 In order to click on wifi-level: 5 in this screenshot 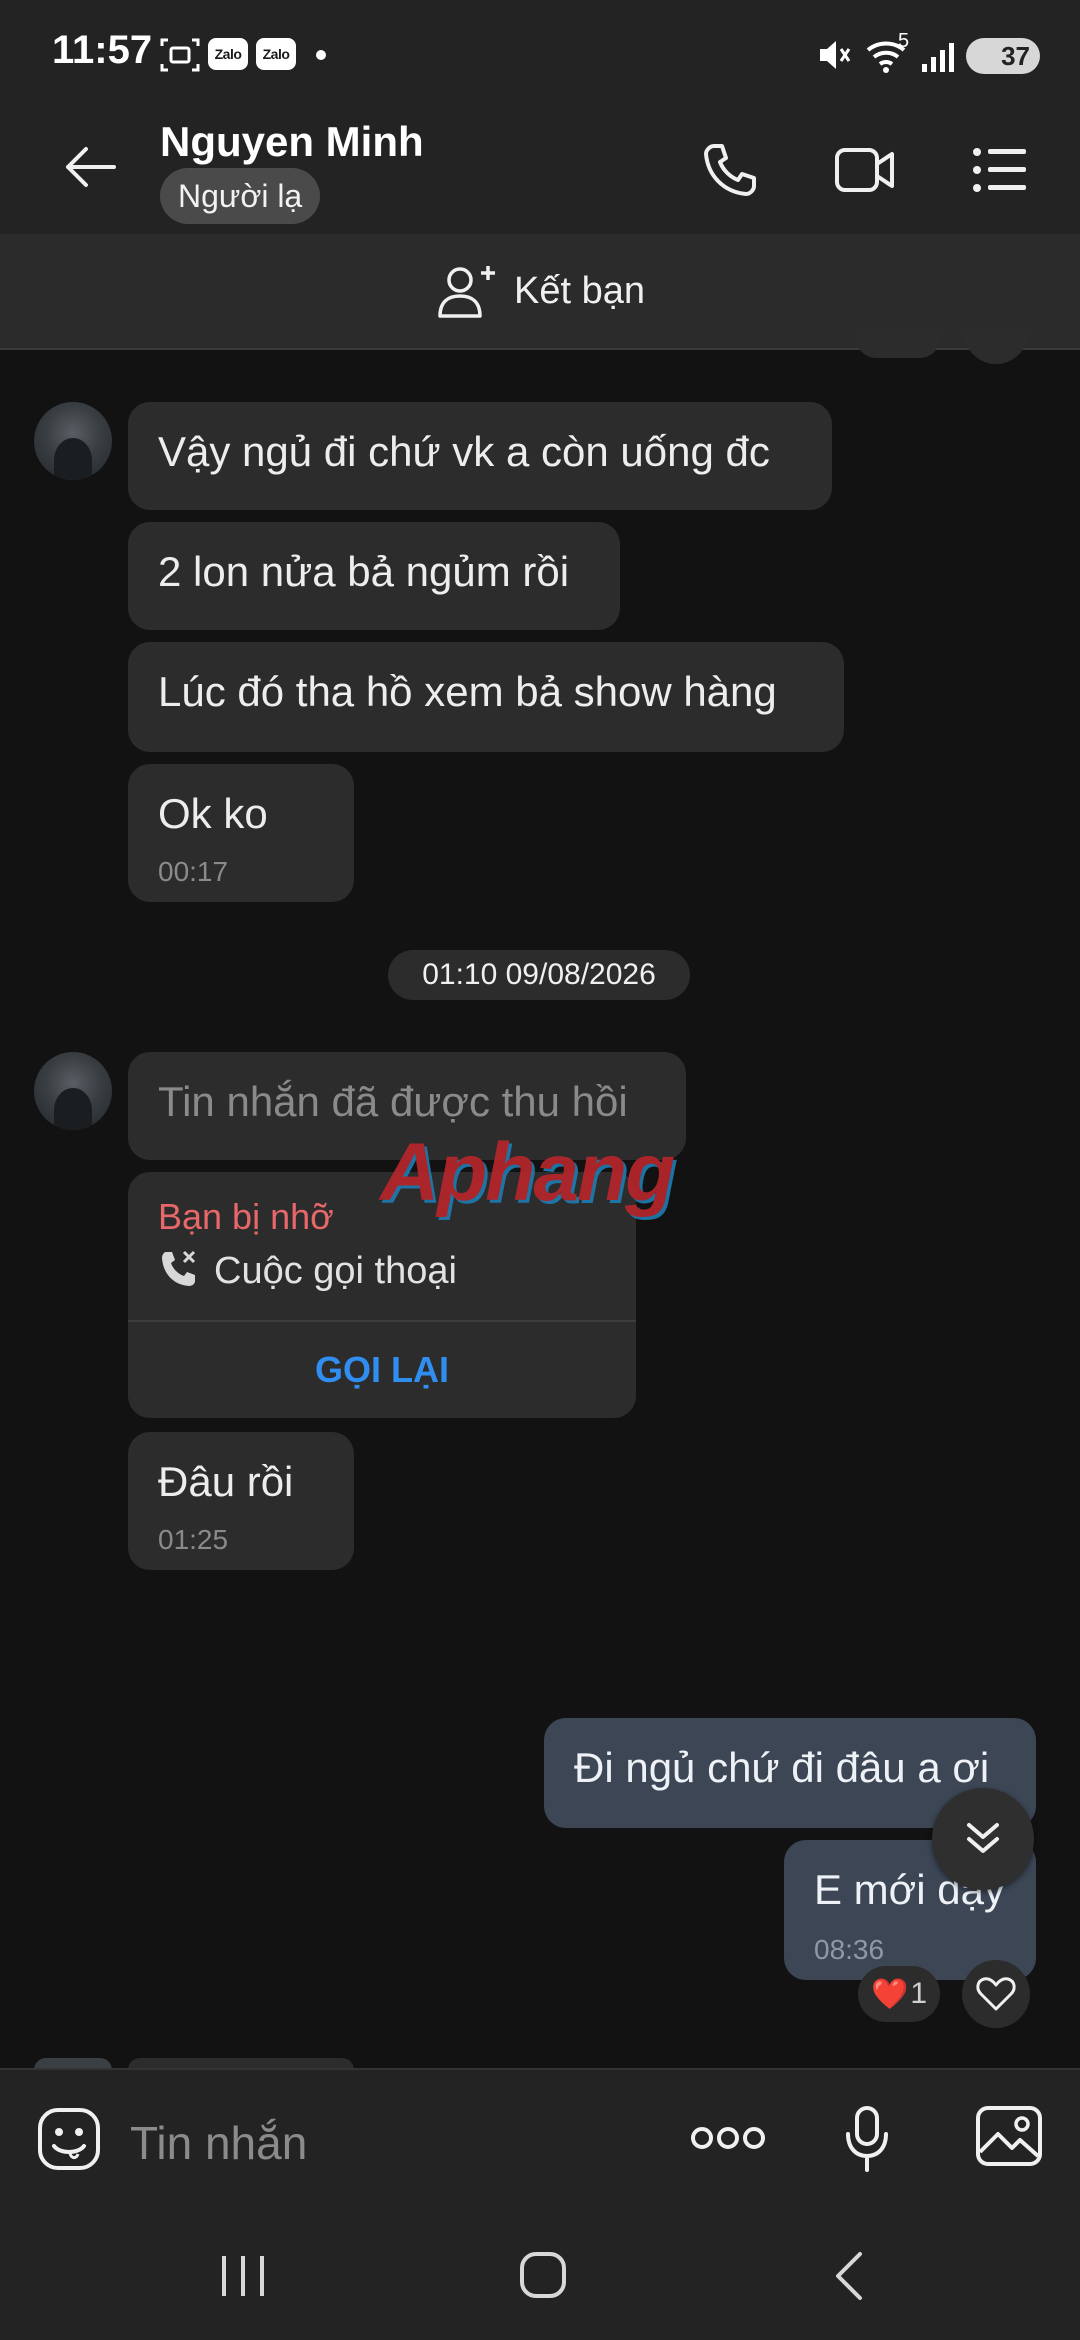, I will do `click(904, 41)`.